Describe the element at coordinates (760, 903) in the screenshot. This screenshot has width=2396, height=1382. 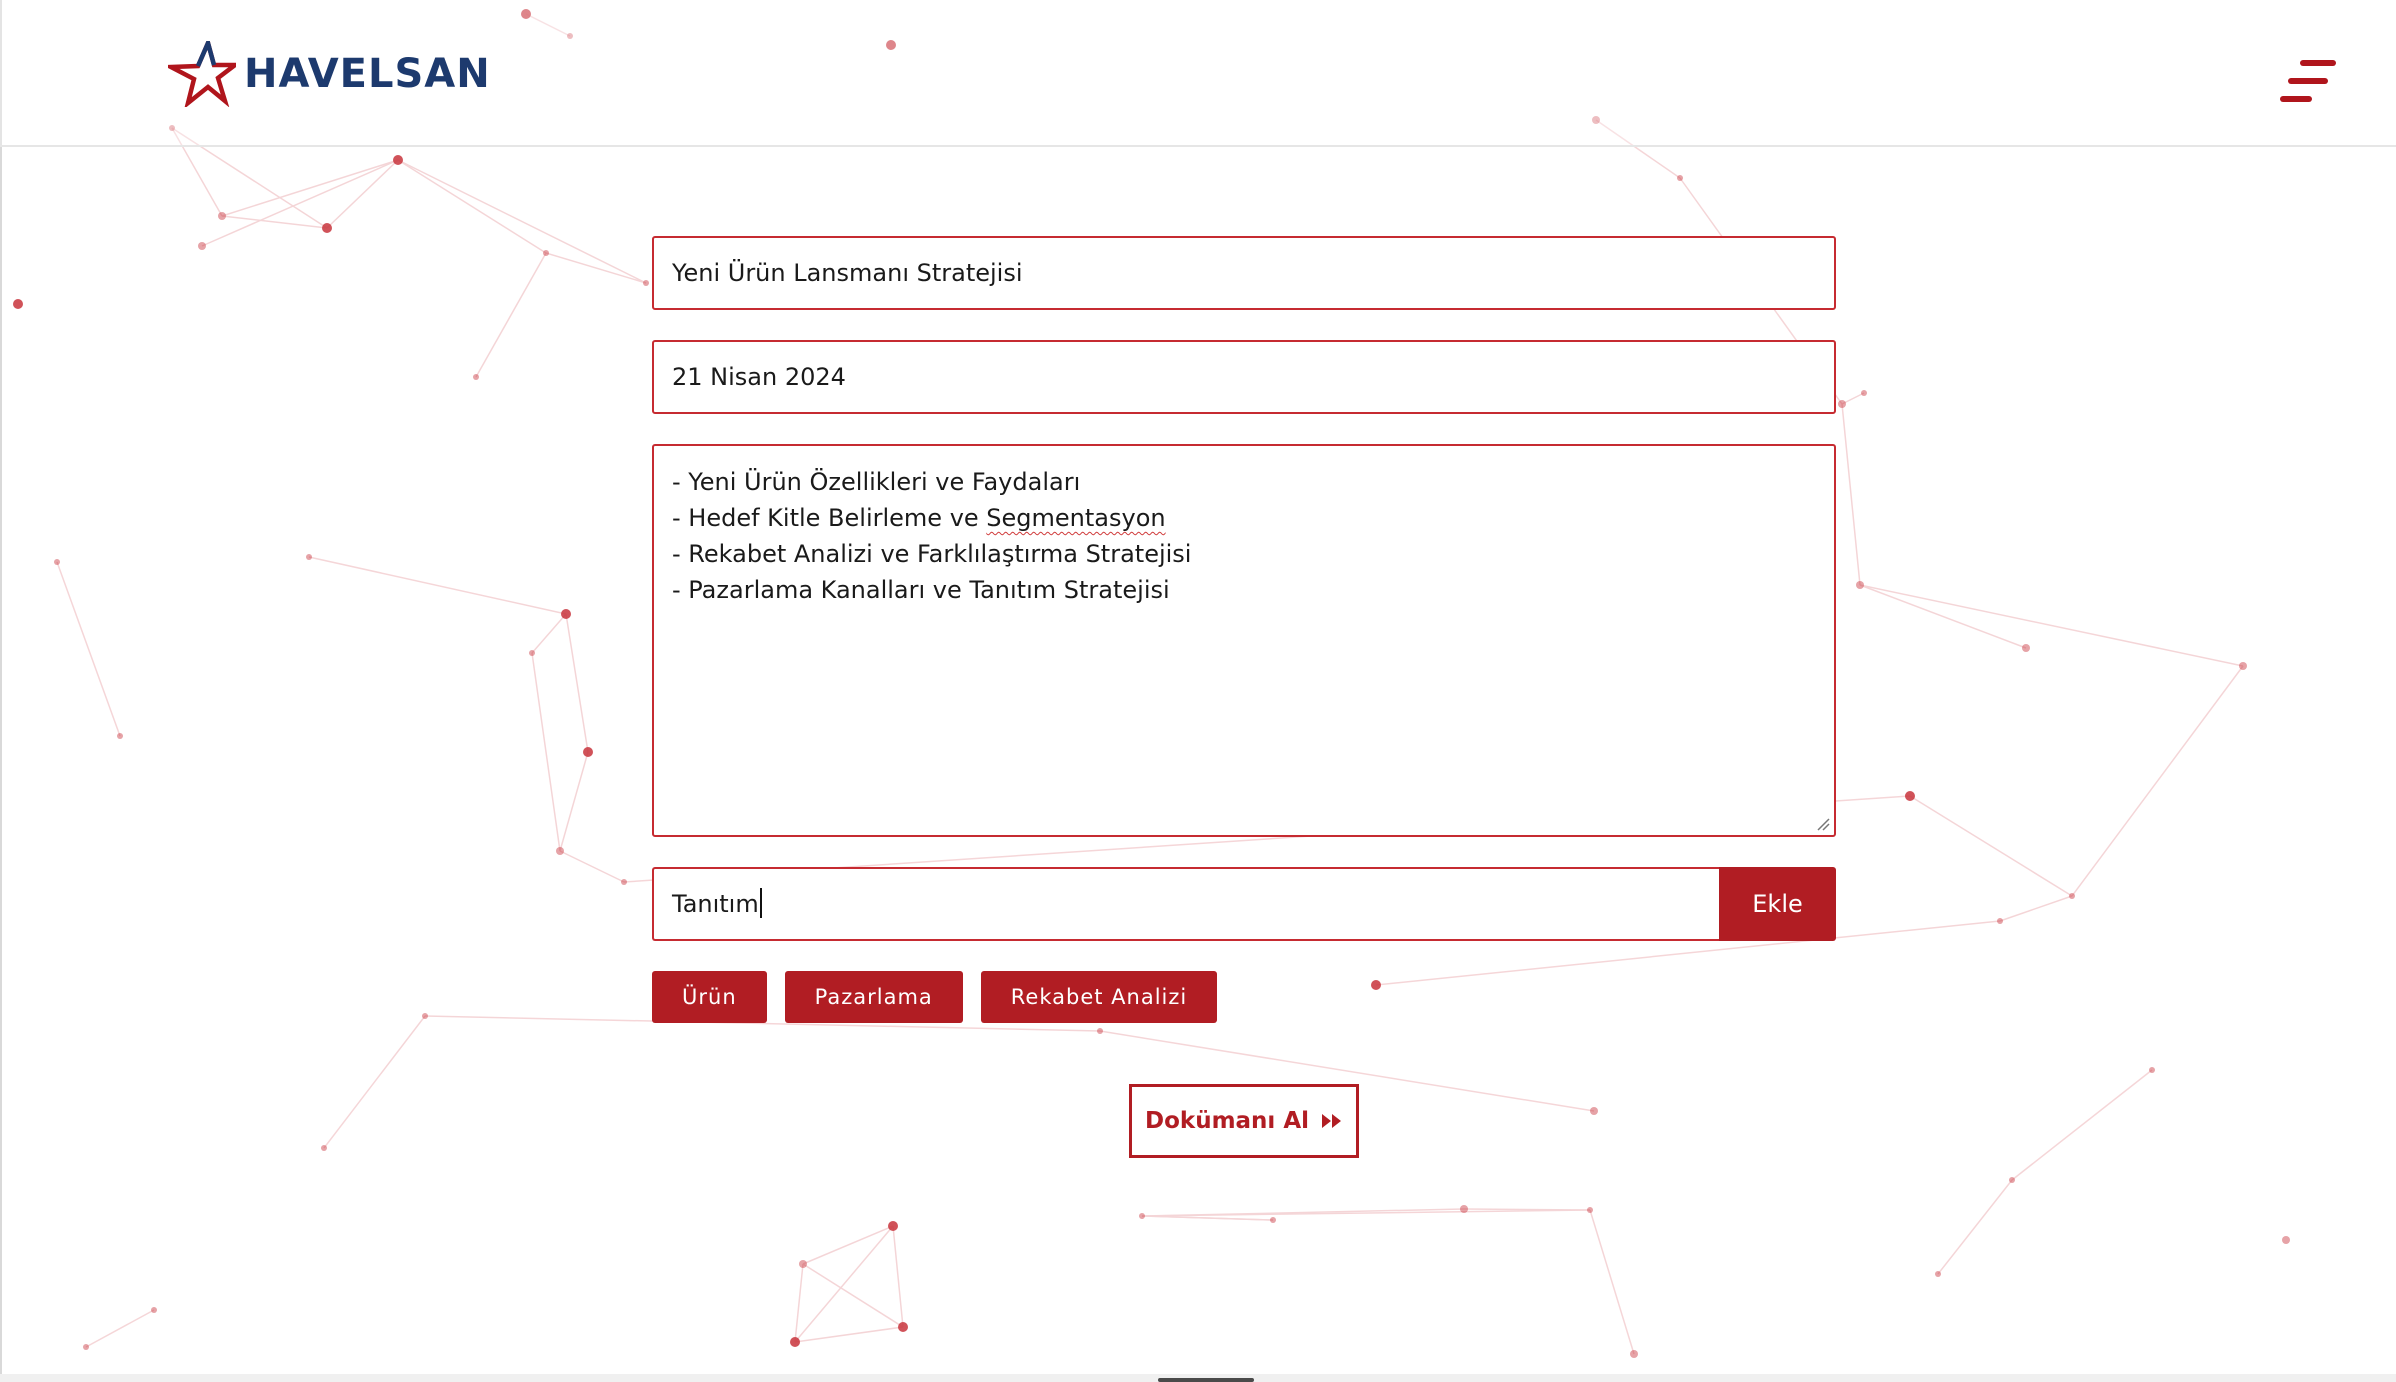
I see `text-caret` at that location.